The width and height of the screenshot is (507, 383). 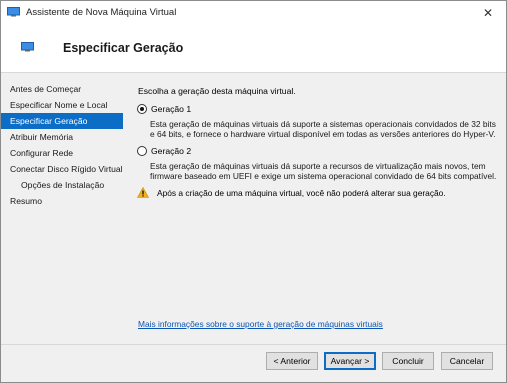 What do you see at coordinates (408, 361) in the screenshot?
I see `finish-button: Concluir` at bounding box center [408, 361].